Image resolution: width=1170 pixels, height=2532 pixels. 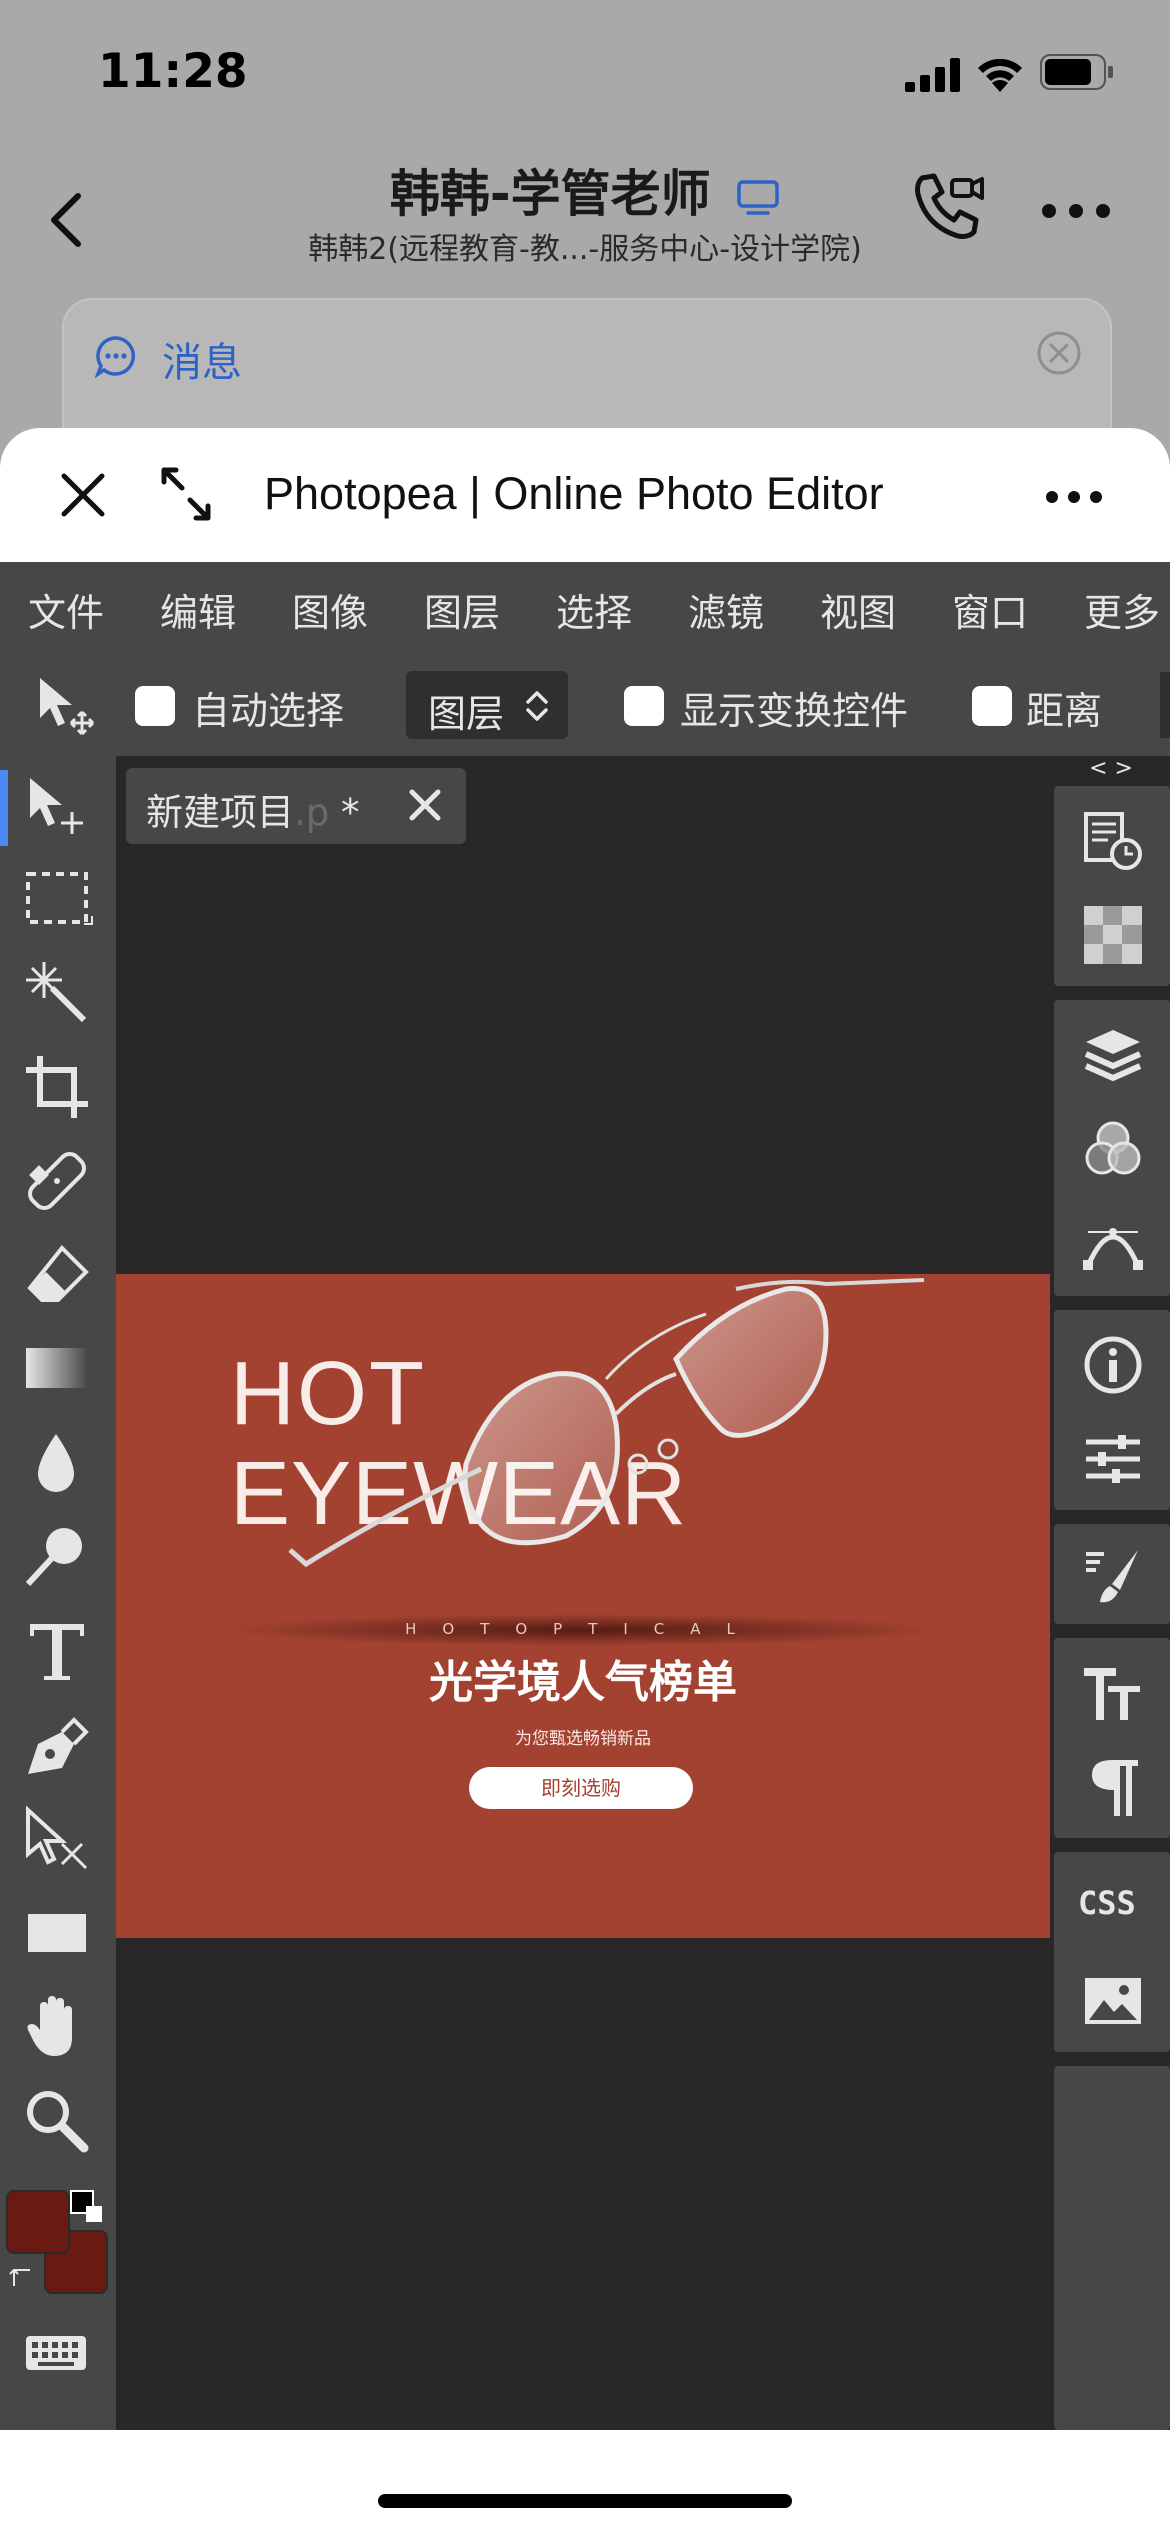 What do you see at coordinates (330, 609) in the screenshot?
I see `menu-image: 图像` at bounding box center [330, 609].